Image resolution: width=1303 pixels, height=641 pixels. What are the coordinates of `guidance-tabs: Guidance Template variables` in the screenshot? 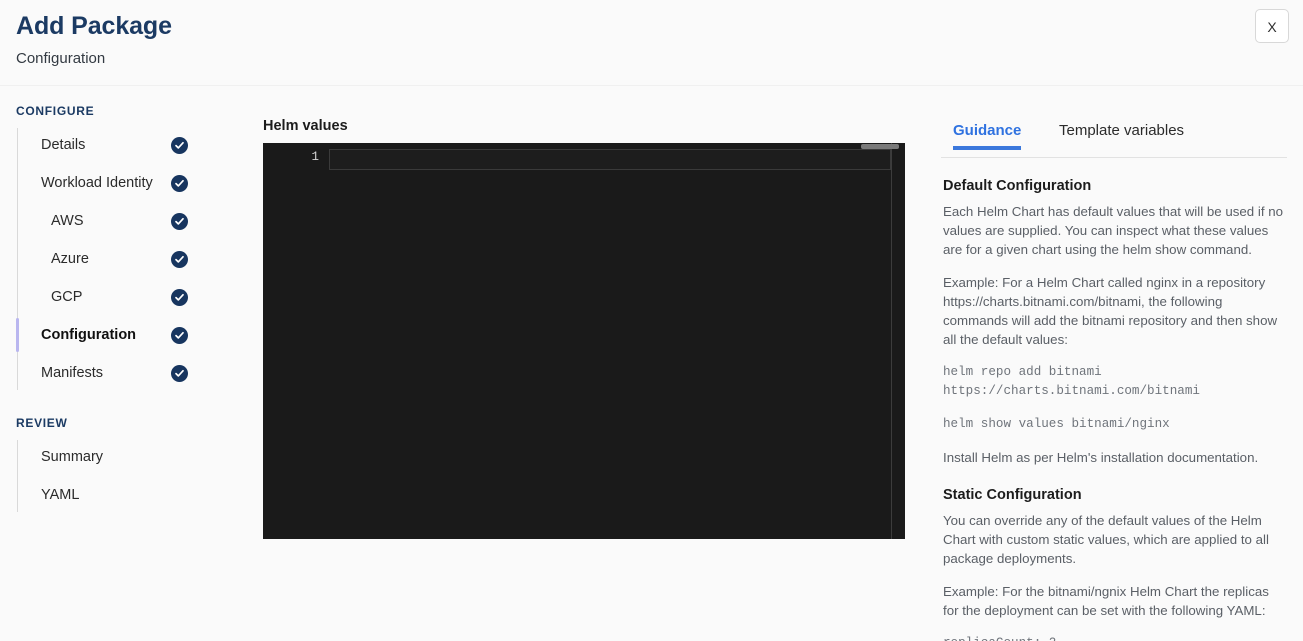 It's located at (1114, 140).